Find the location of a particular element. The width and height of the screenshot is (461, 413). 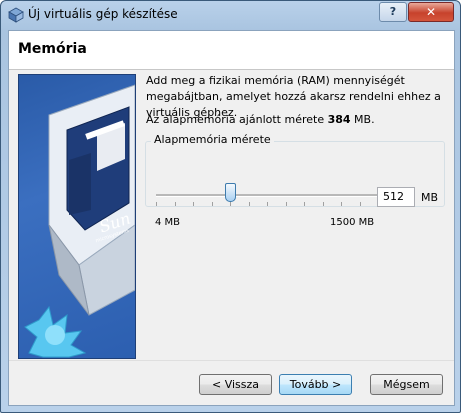

memory-min-label: 4 MB is located at coordinates (168, 222).